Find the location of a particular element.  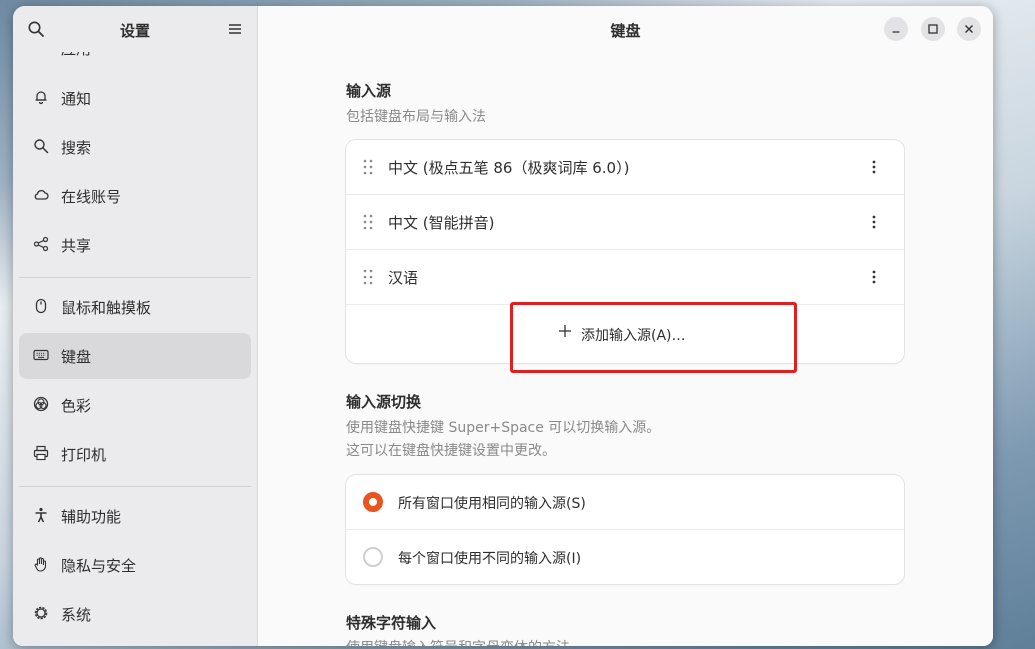

sidebar-item-keyboard: 键盘 is located at coordinates (135, 356).